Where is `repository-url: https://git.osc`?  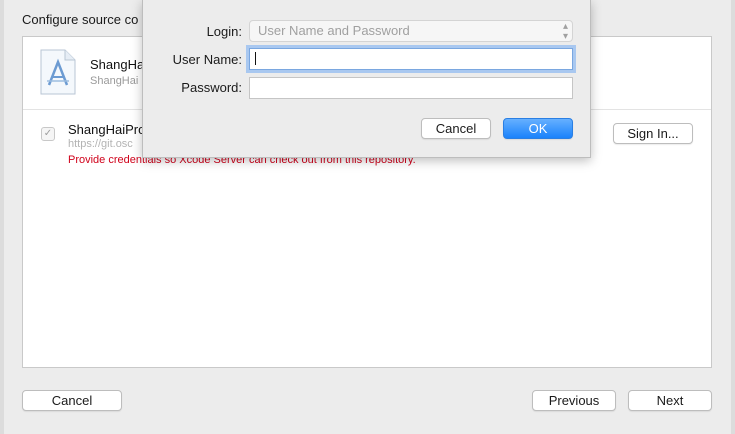 repository-url: https://git.osc is located at coordinates (100, 144).